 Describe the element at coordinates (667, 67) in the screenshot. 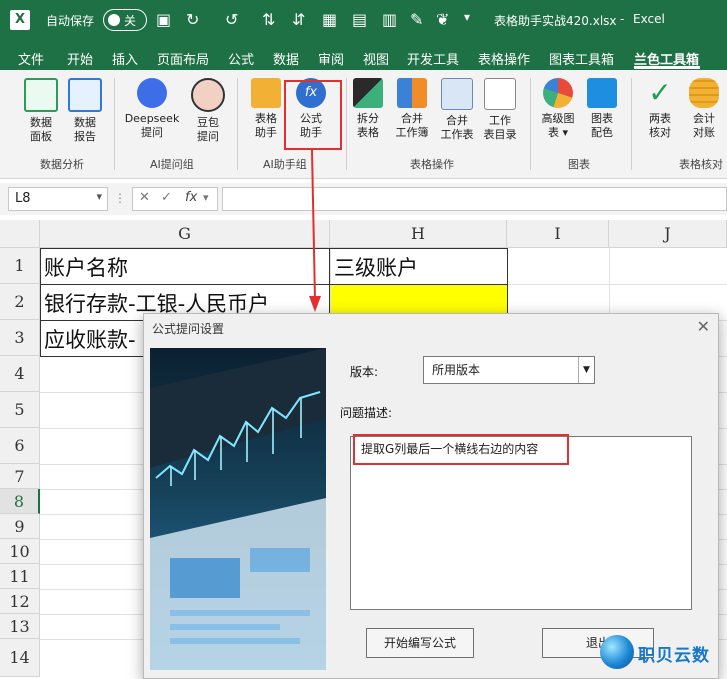

I see `active-tab-indicator` at that location.